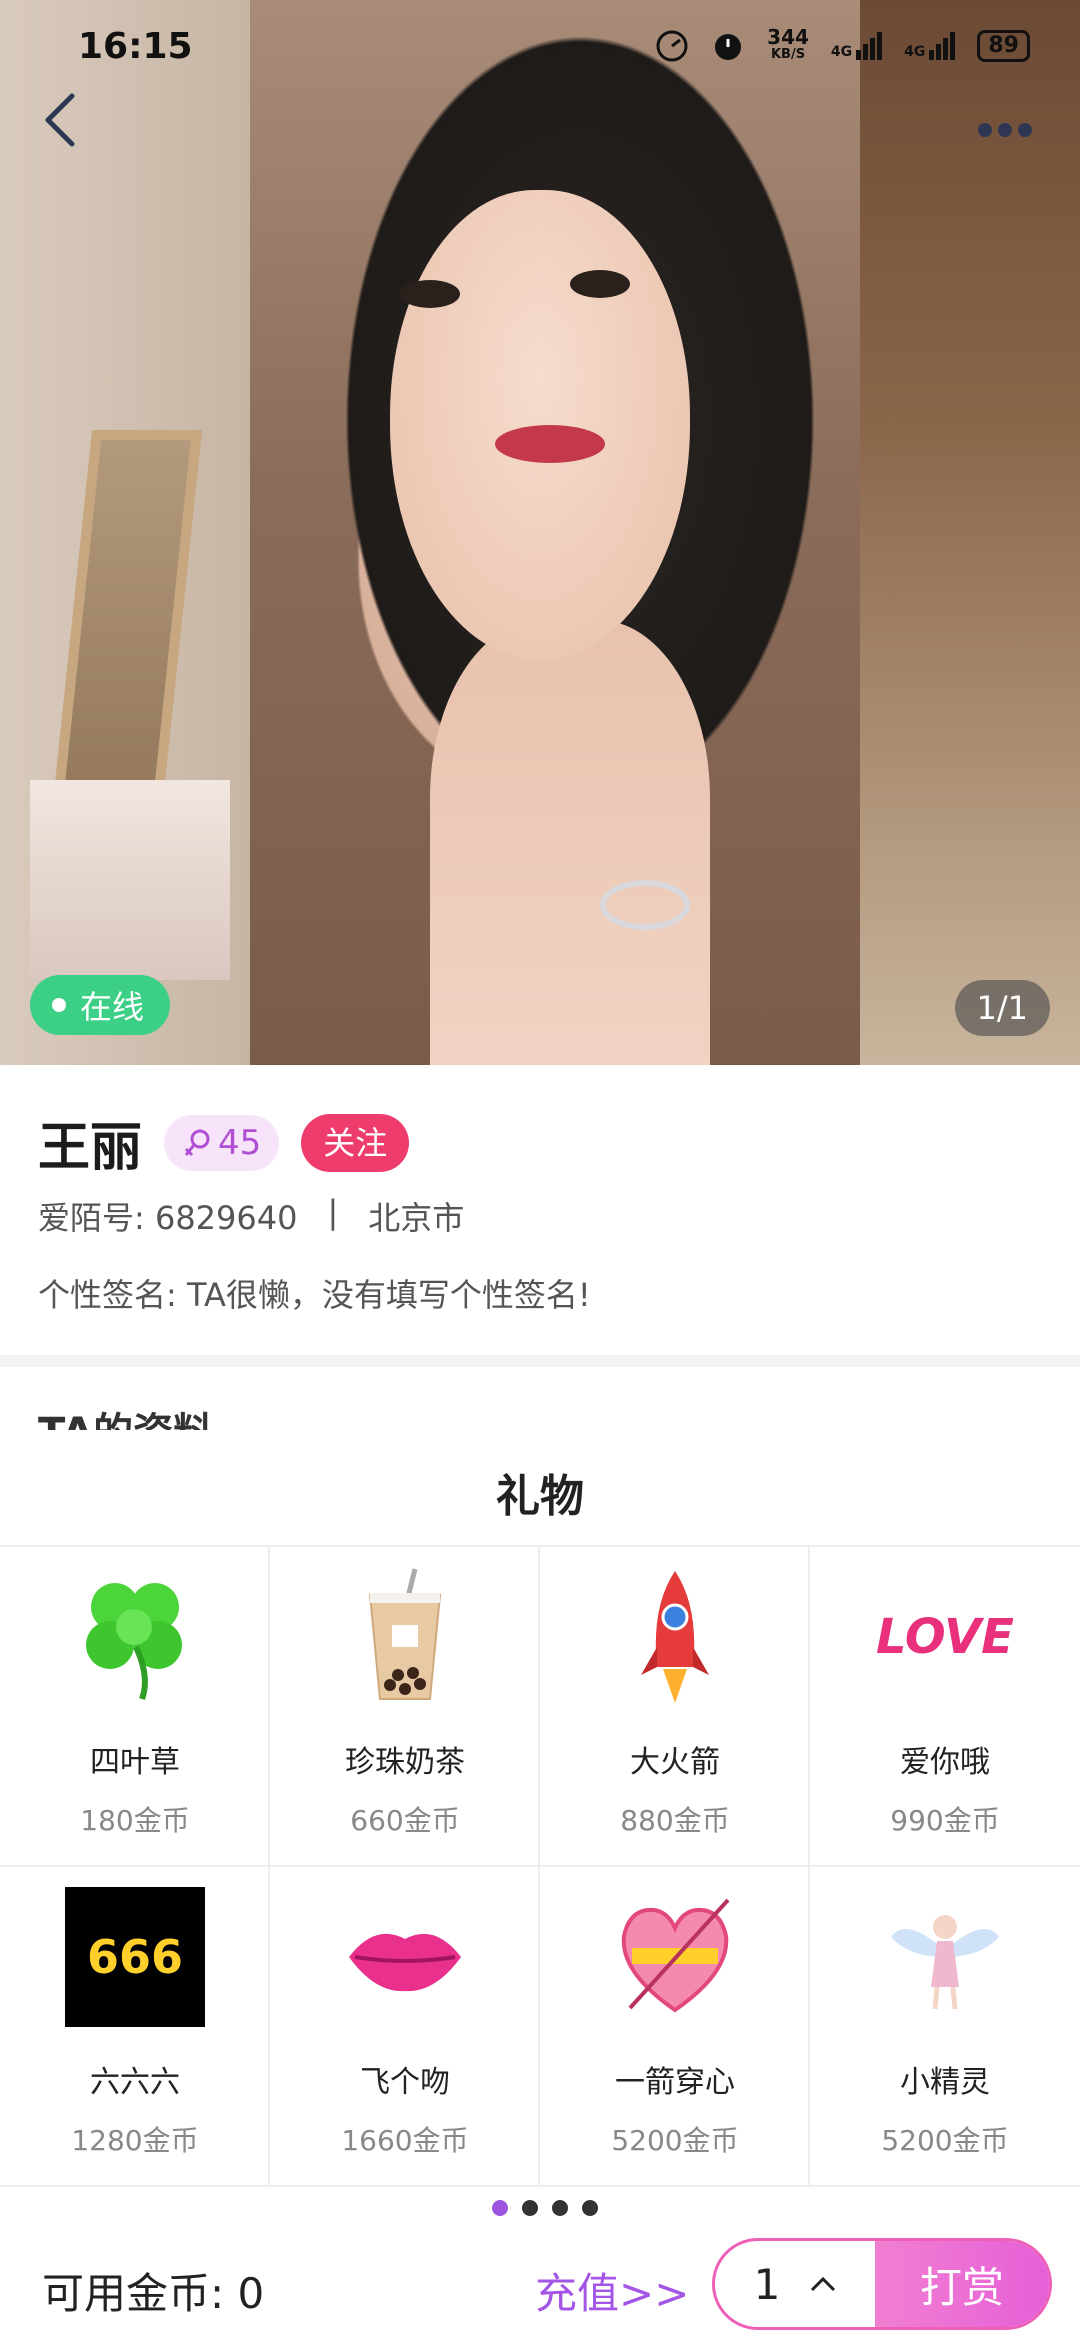  Describe the element at coordinates (1002, 1008) in the screenshot. I see `photo-counter: 1/1` at that location.